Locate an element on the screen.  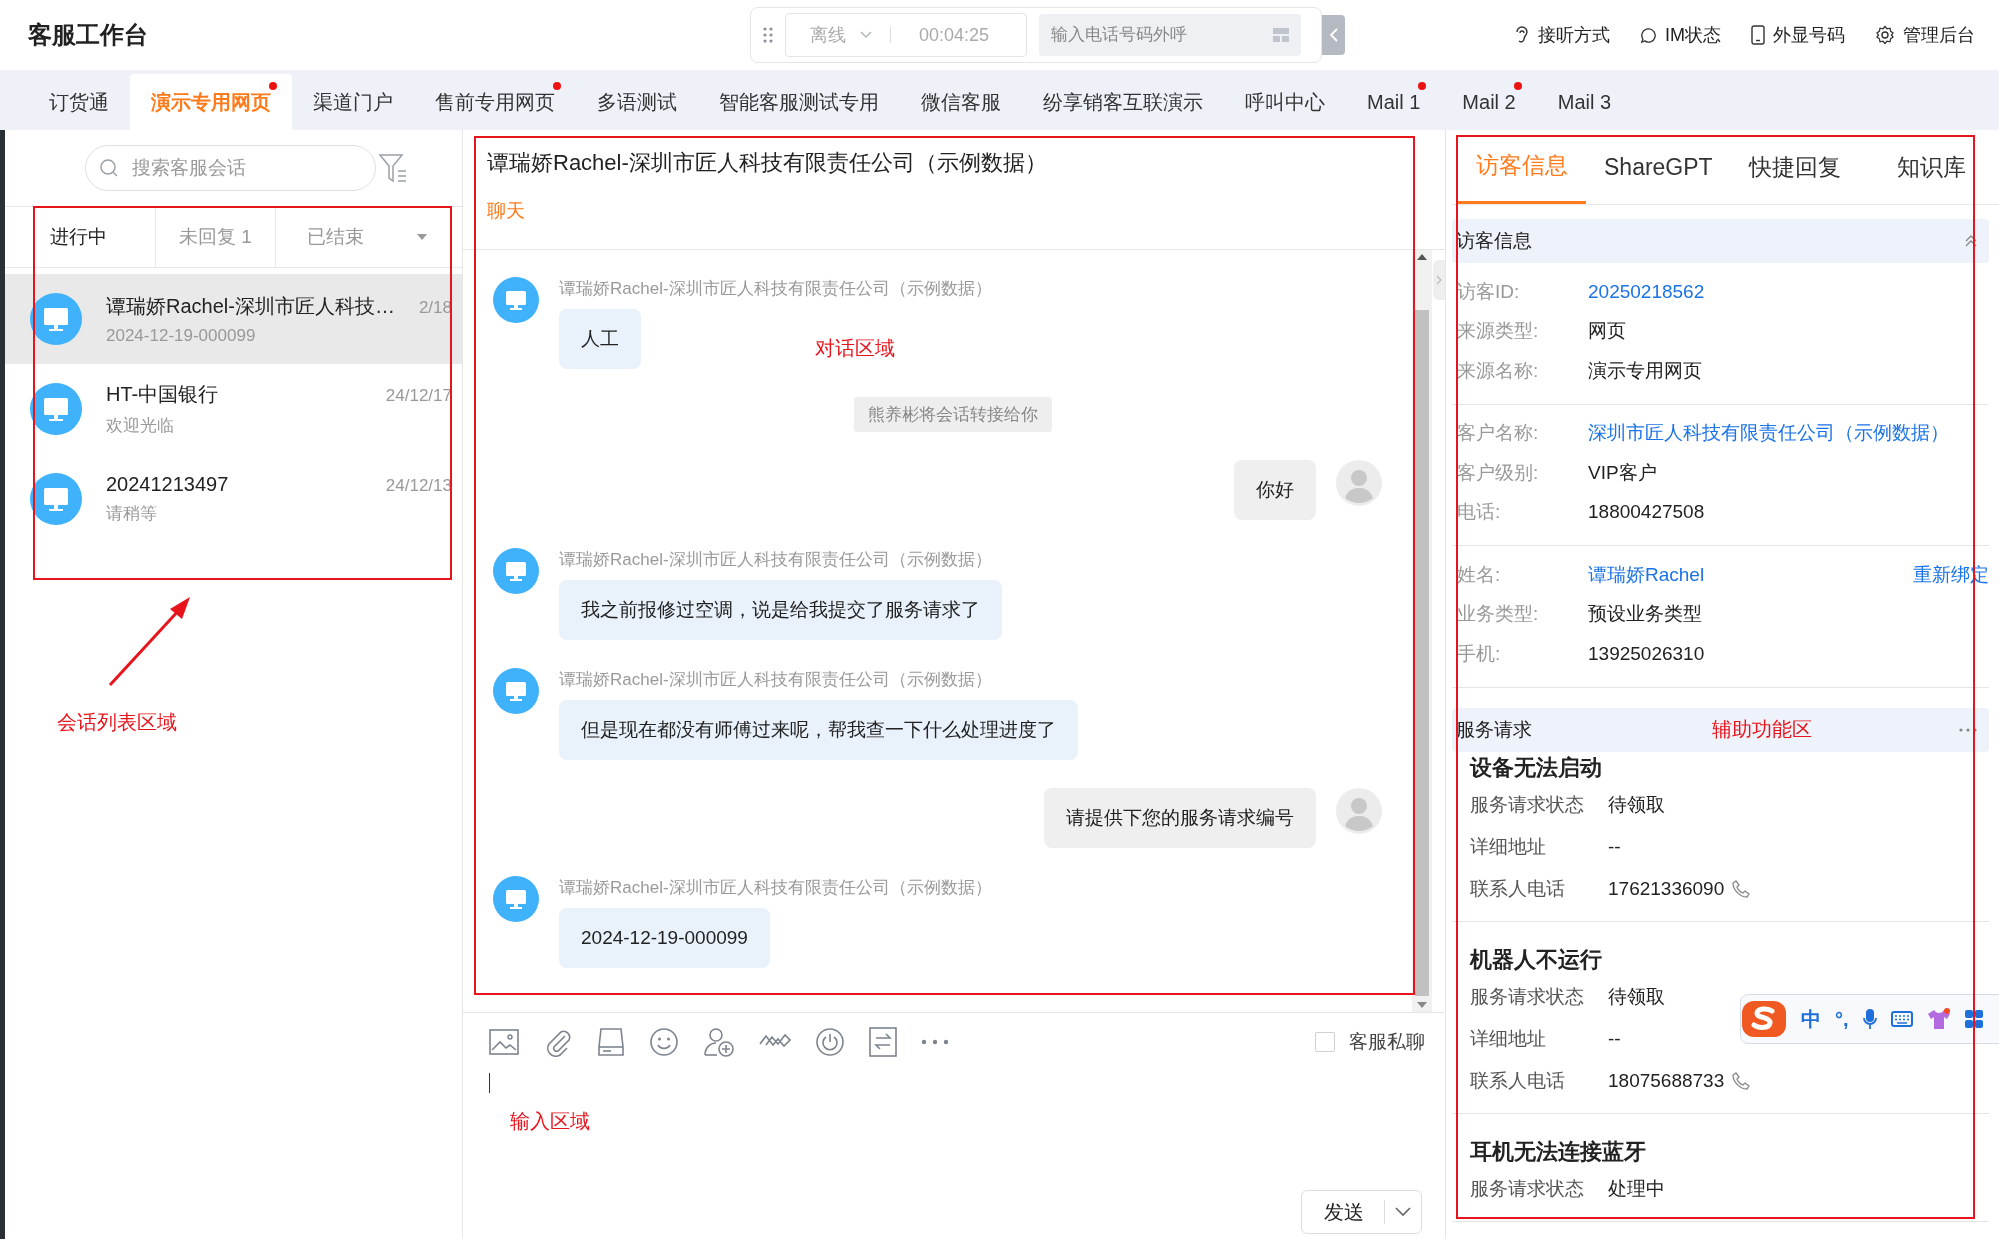
ime-logo-icon is located at coordinates (1764, 1019).